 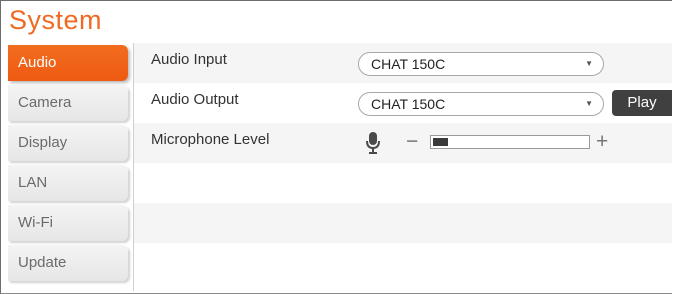 What do you see at coordinates (68, 263) in the screenshot?
I see `sidebar-item-update: Update` at bounding box center [68, 263].